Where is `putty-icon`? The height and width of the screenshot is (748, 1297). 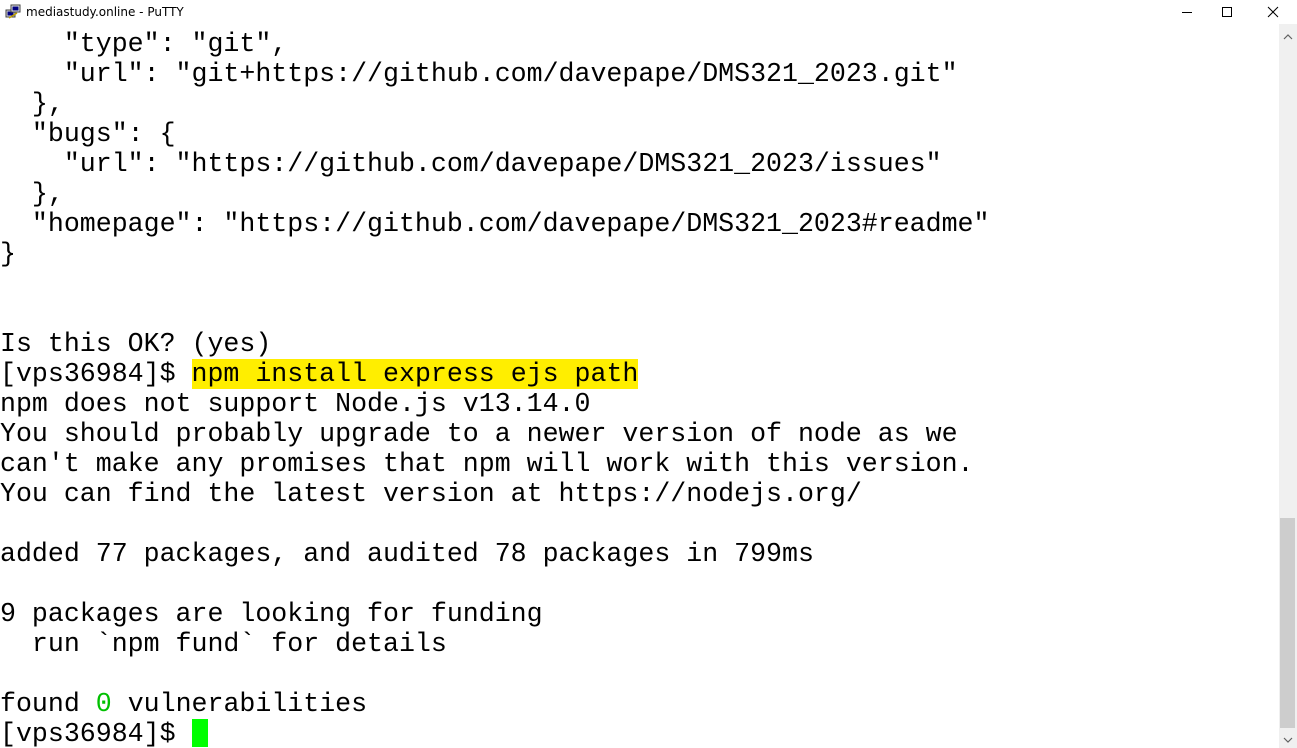 putty-icon is located at coordinates (13, 12).